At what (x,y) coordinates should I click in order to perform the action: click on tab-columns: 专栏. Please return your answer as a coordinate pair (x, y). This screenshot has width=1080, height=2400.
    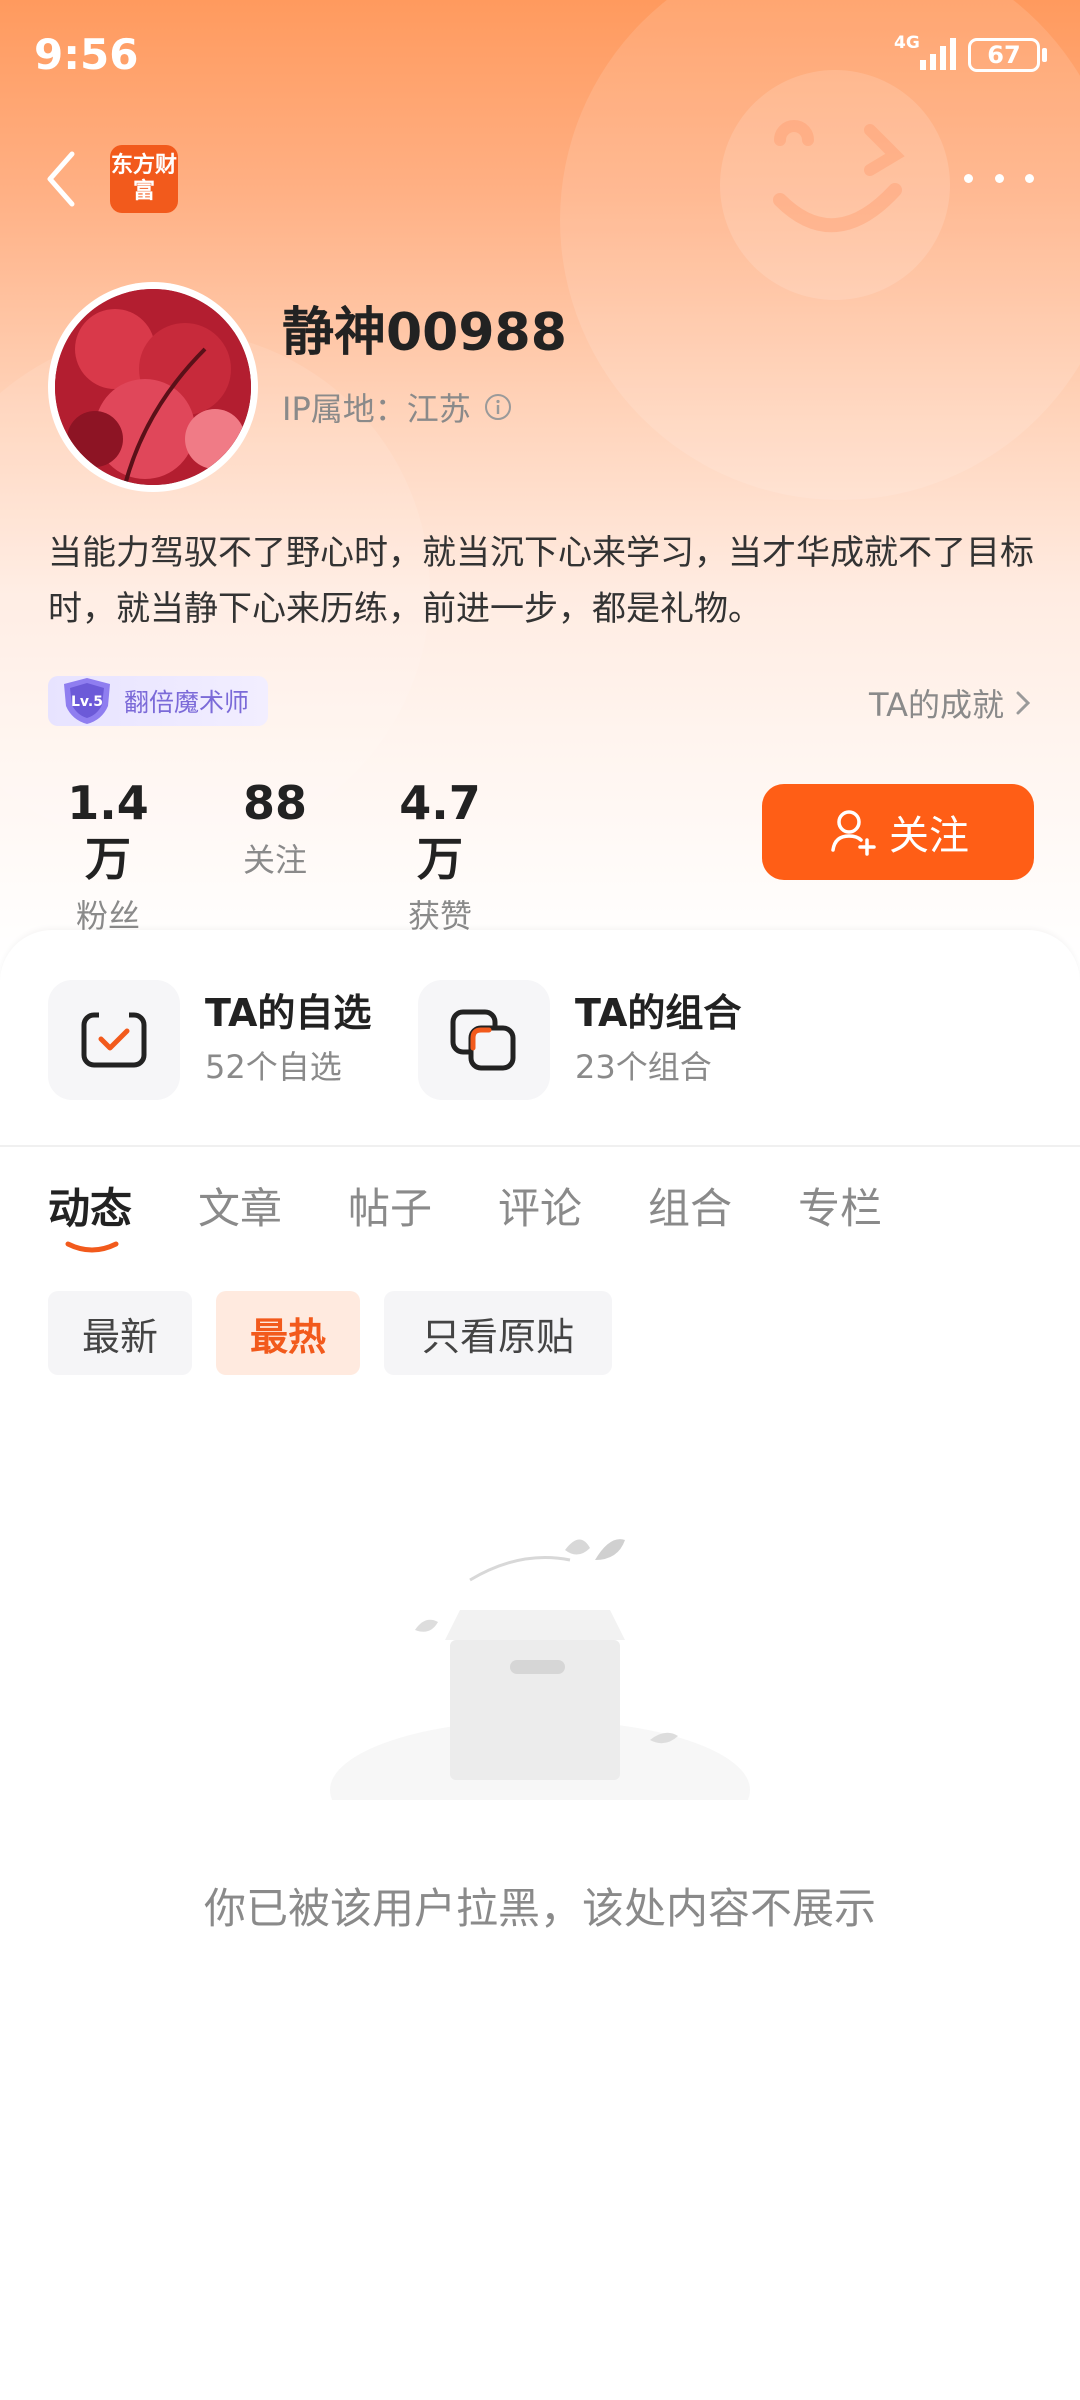
    Looking at the image, I should click on (840, 1205).